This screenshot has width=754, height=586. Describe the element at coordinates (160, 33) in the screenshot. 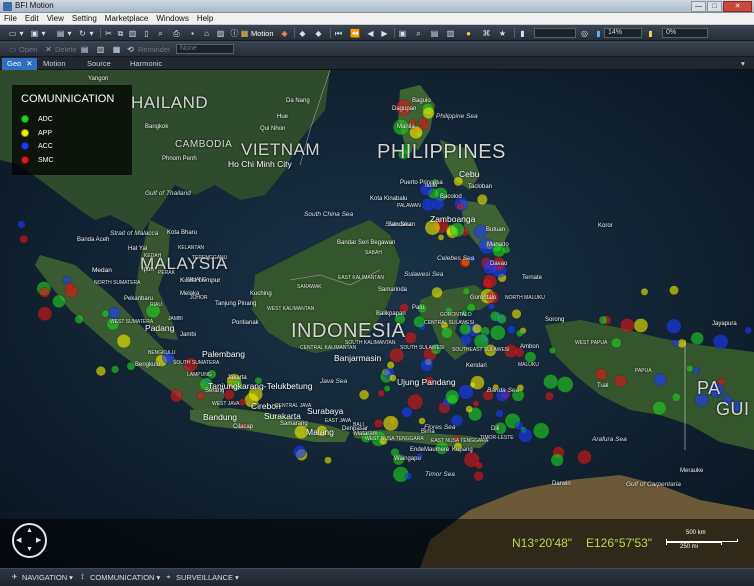

I see `find-button: ⌕` at that location.